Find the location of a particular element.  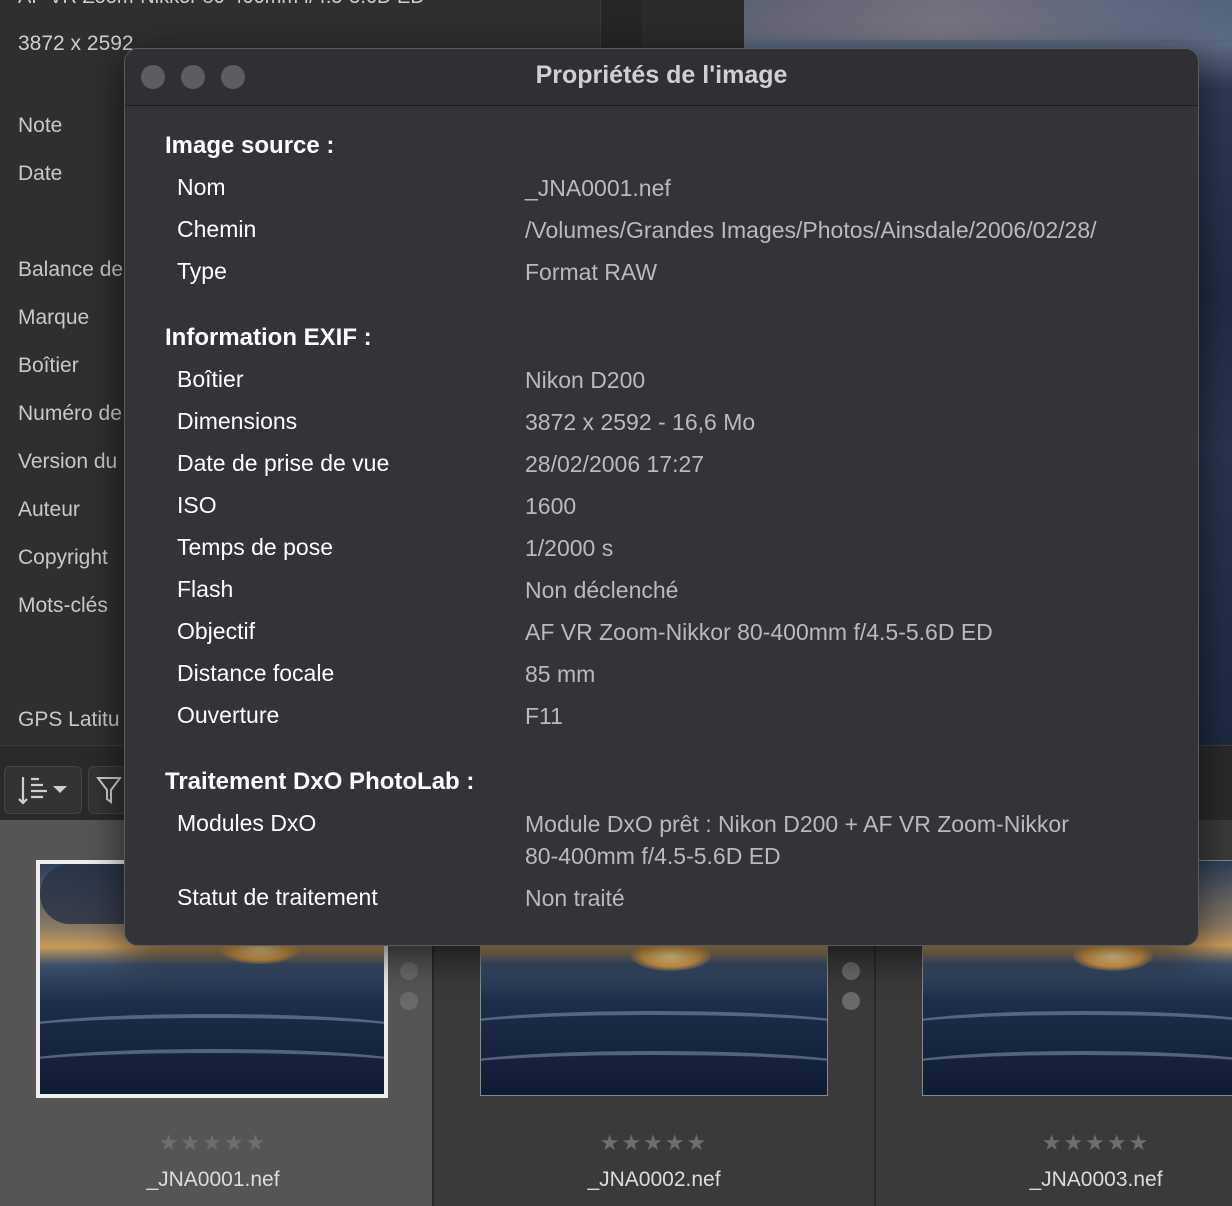

property-label: Nom is located at coordinates (201, 187).